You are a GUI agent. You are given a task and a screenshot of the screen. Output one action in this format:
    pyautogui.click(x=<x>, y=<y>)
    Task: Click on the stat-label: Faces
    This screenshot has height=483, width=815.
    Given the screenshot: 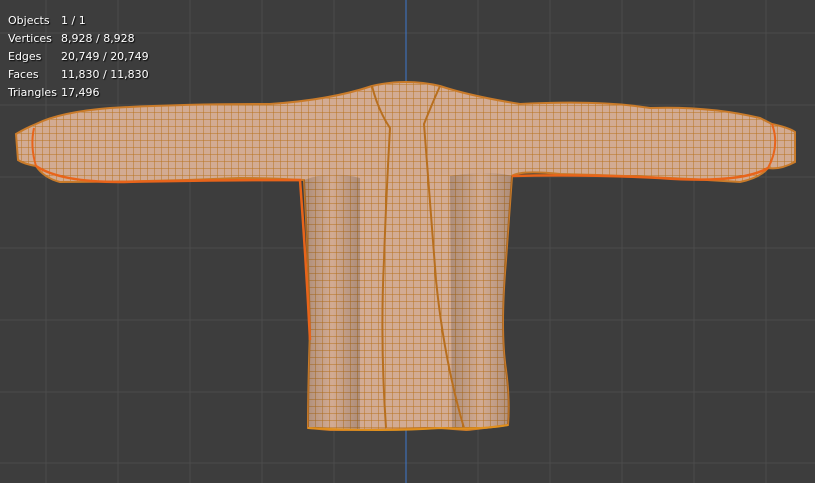 What is the action you would take?
    pyautogui.click(x=23, y=74)
    